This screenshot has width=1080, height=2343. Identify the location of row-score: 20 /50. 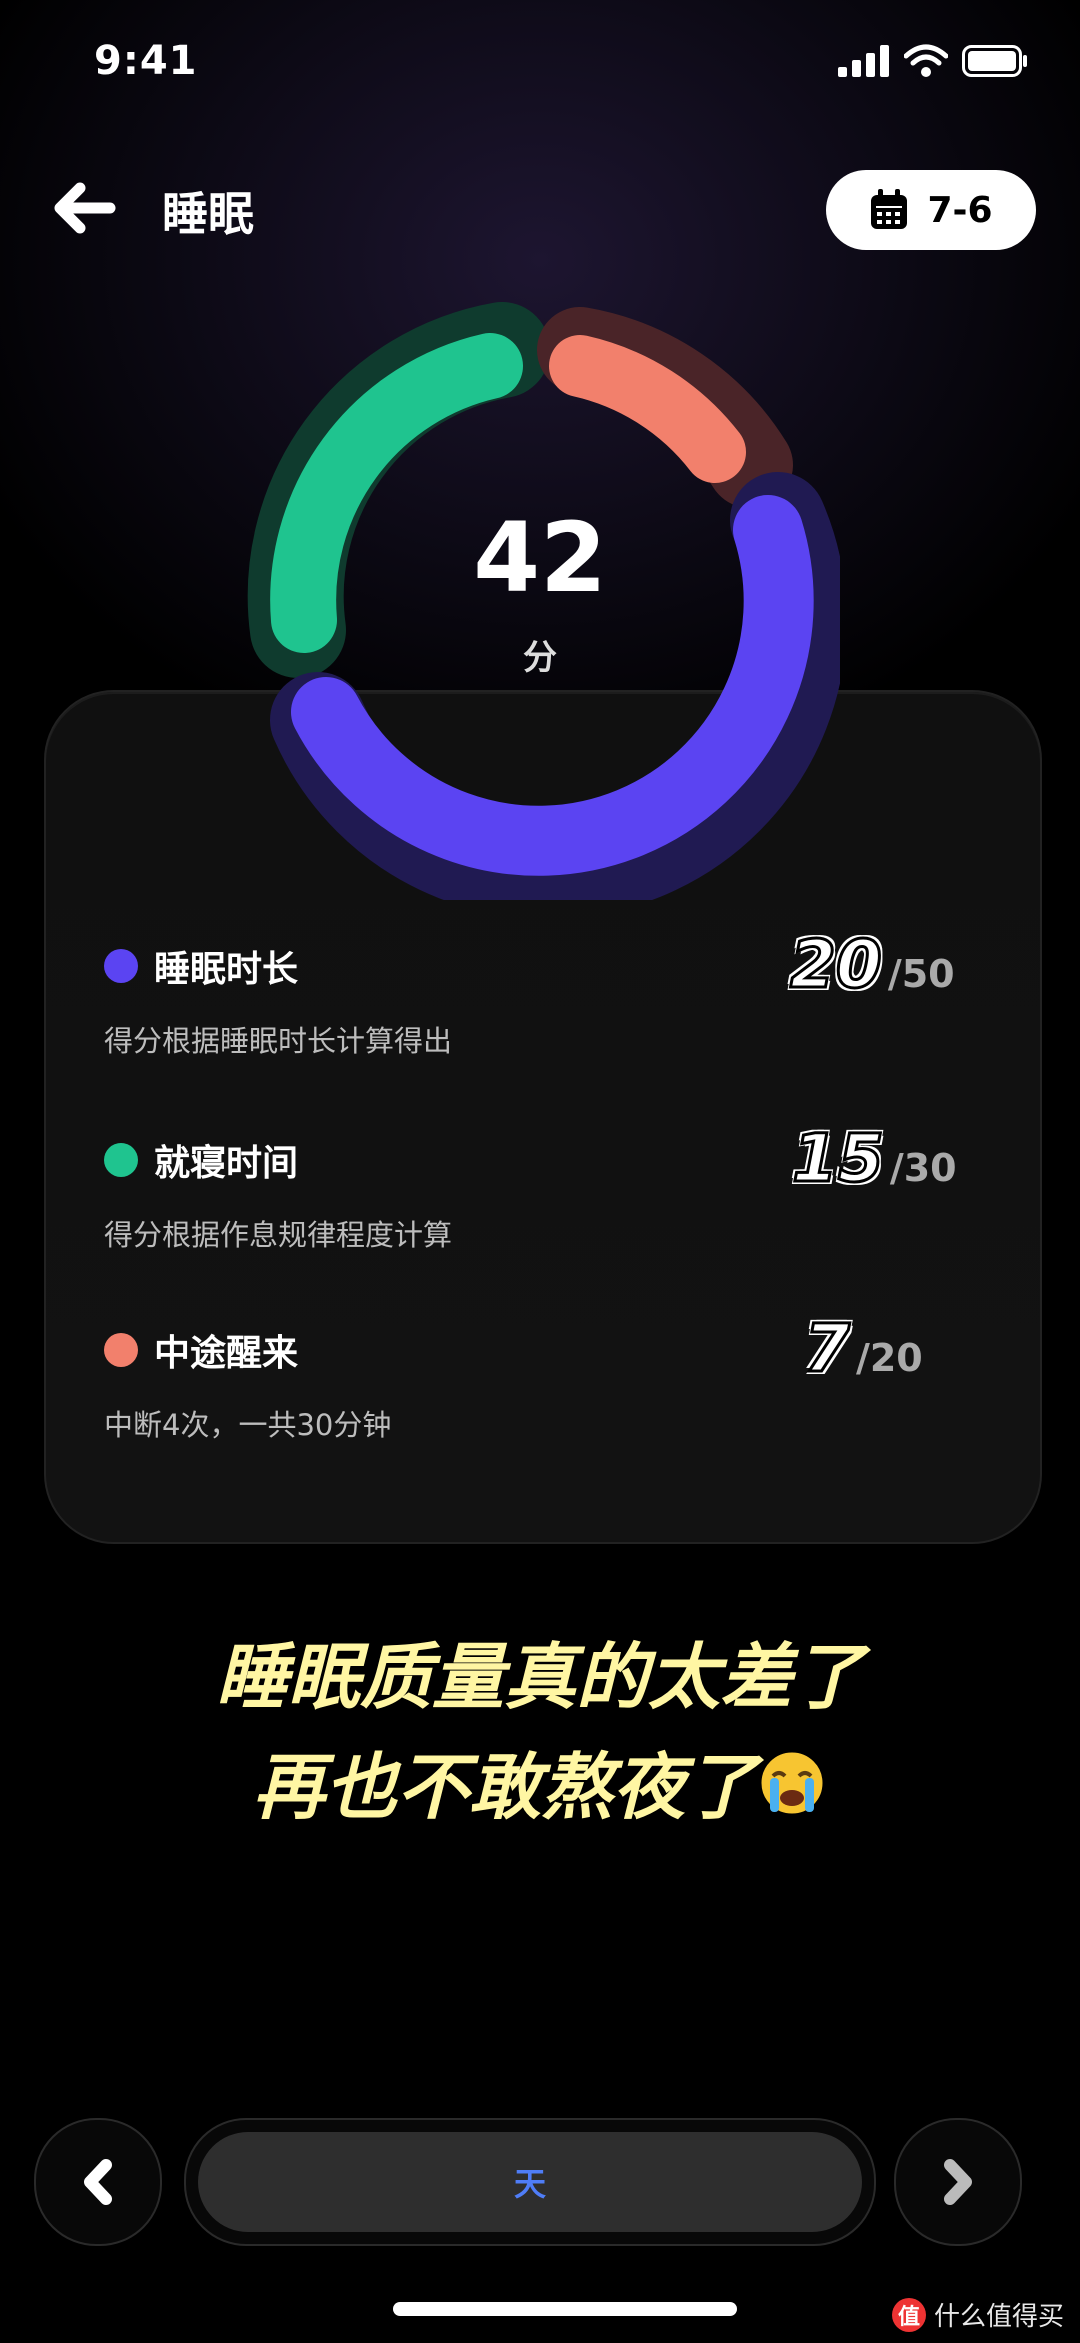
(872, 965).